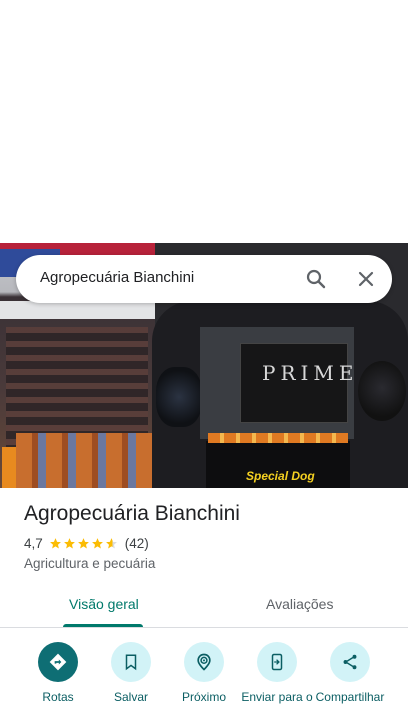 The image size is (408, 726). I want to click on send-to-phone-label: Enviar para o, so click(277, 697).